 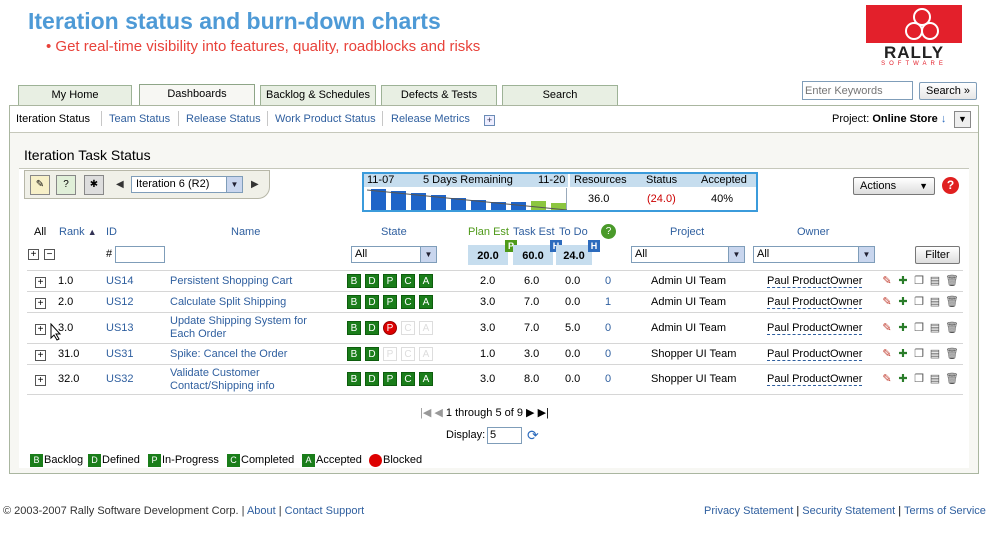 What do you see at coordinates (231, 281) in the screenshot?
I see `story-name-link: Persistent Shopping Cart` at bounding box center [231, 281].